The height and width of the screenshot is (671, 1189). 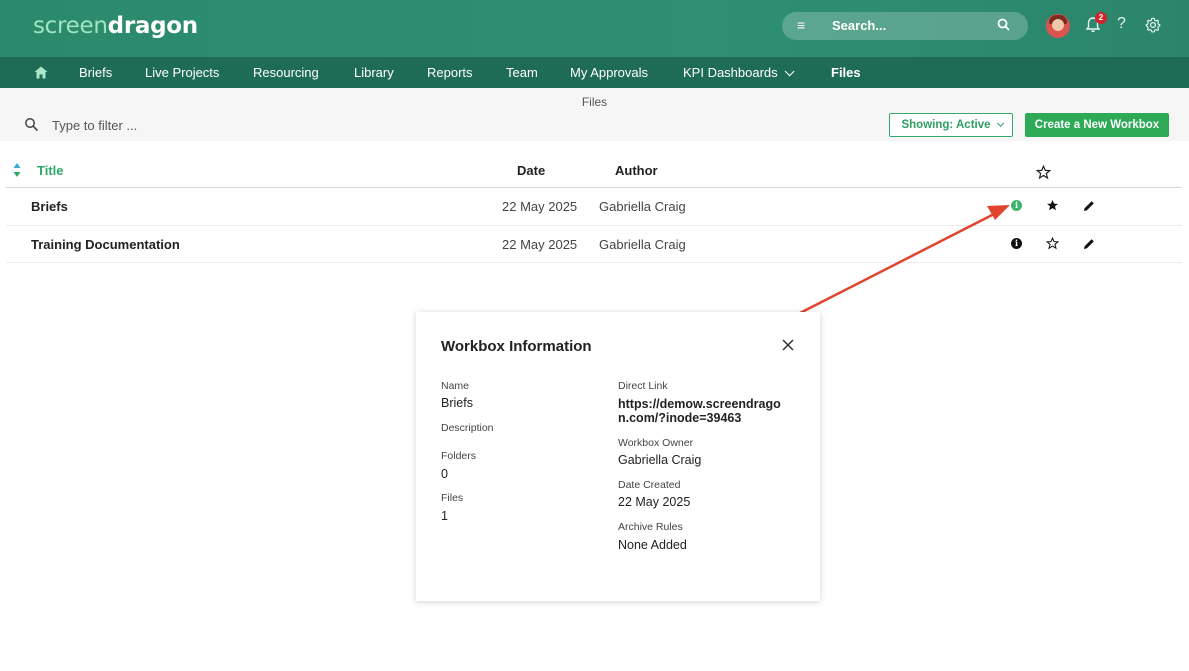 What do you see at coordinates (467, 428) in the screenshot?
I see `description-label: Description` at bounding box center [467, 428].